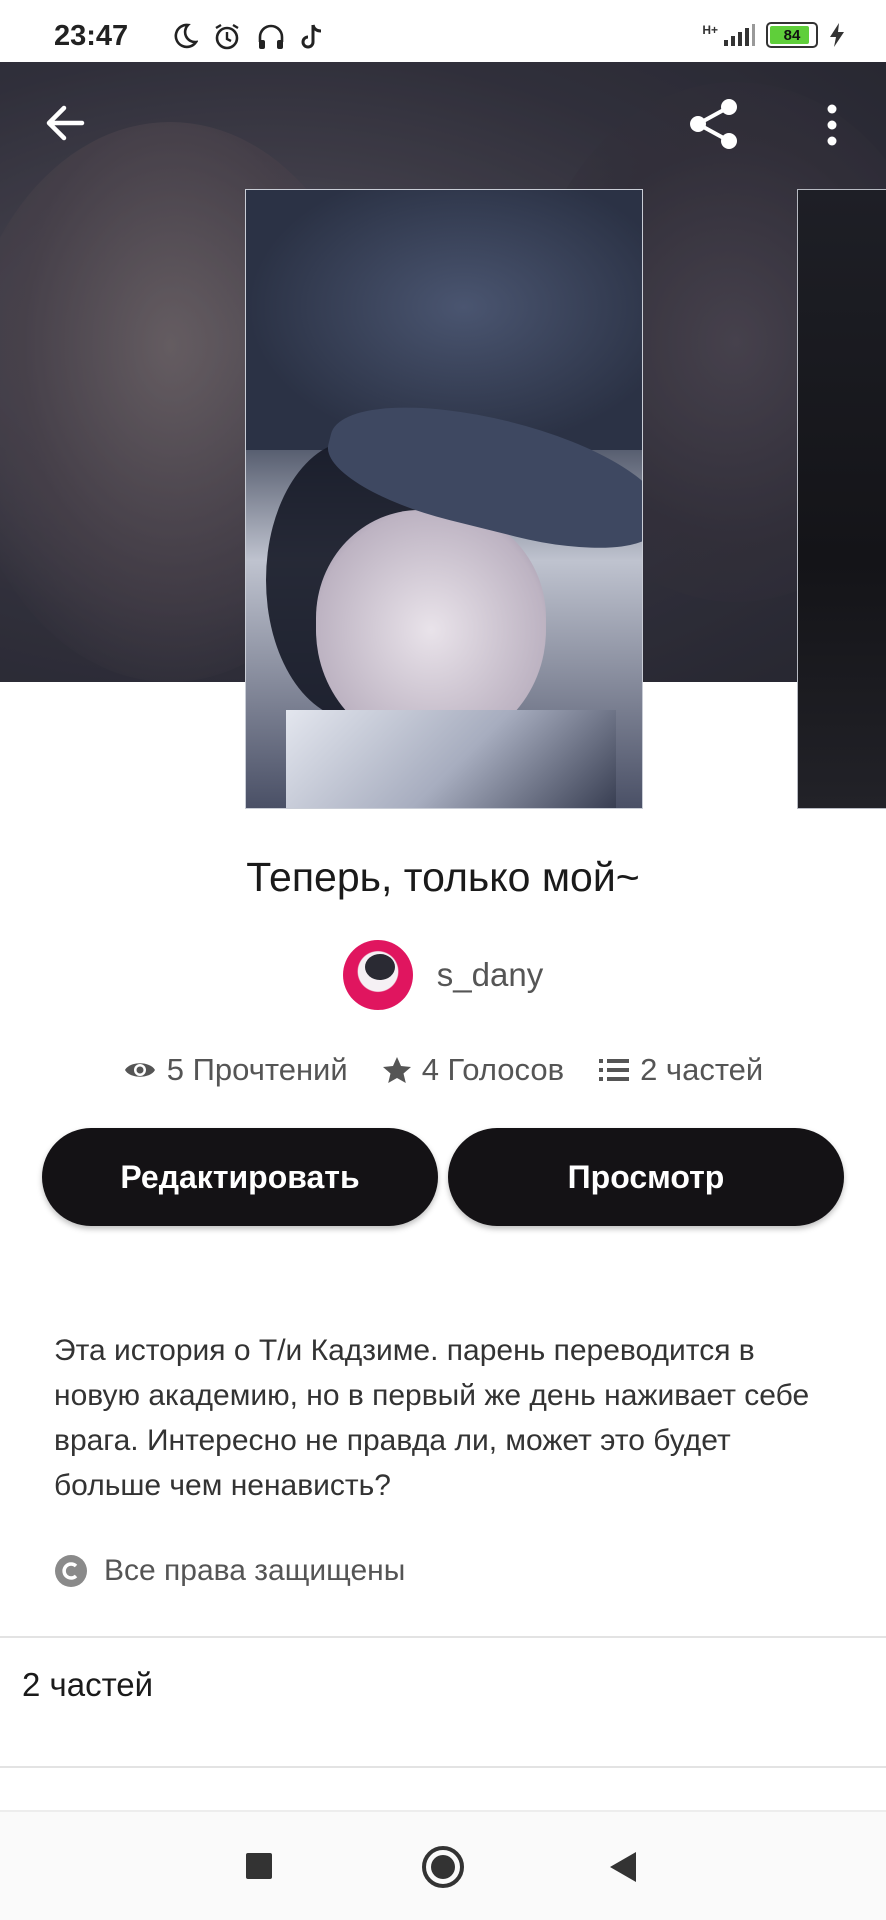 The image size is (886, 1920). I want to click on system-back-button, so click(623, 1869).